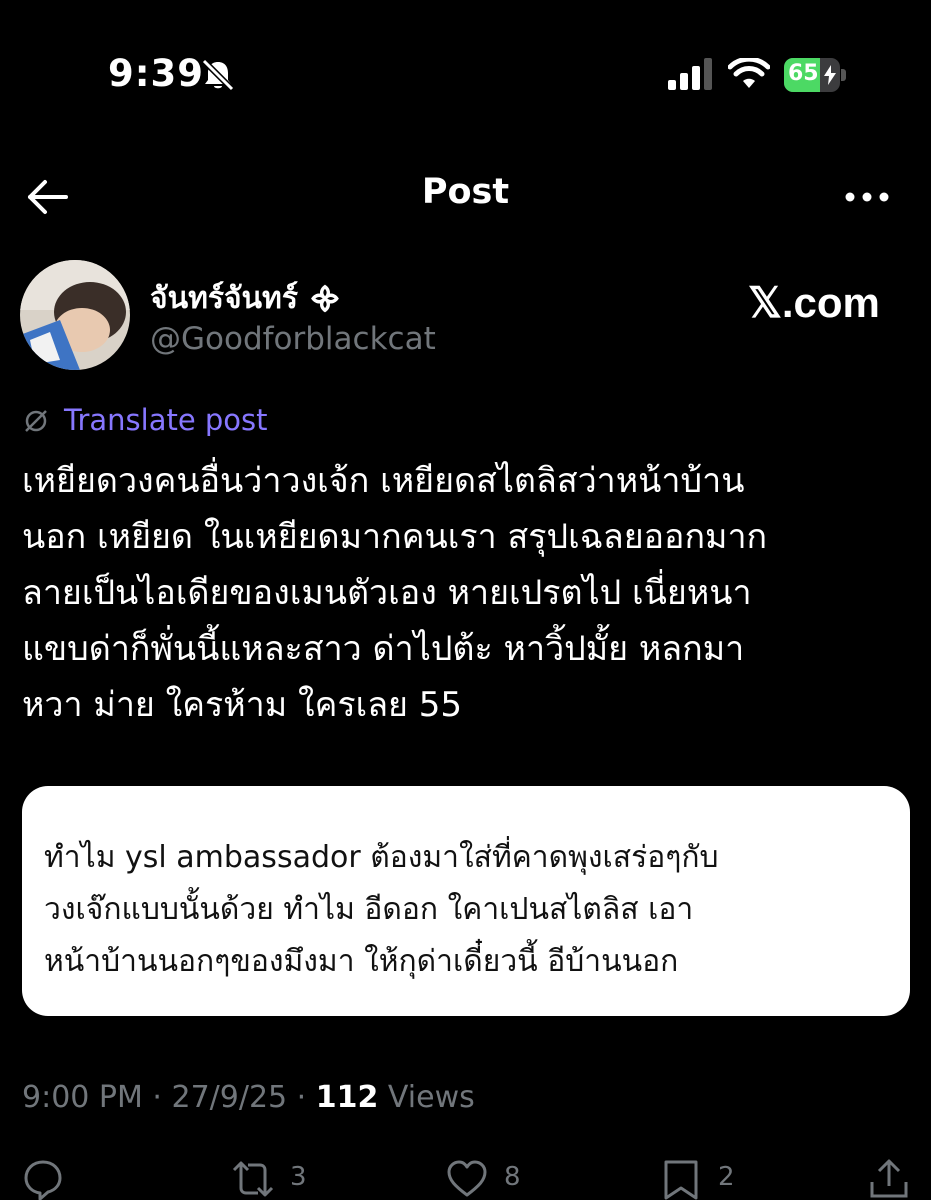 The width and height of the screenshot is (931, 1200). Describe the element at coordinates (298, 1177) in the screenshot. I see `repost-count: 3` at that location.